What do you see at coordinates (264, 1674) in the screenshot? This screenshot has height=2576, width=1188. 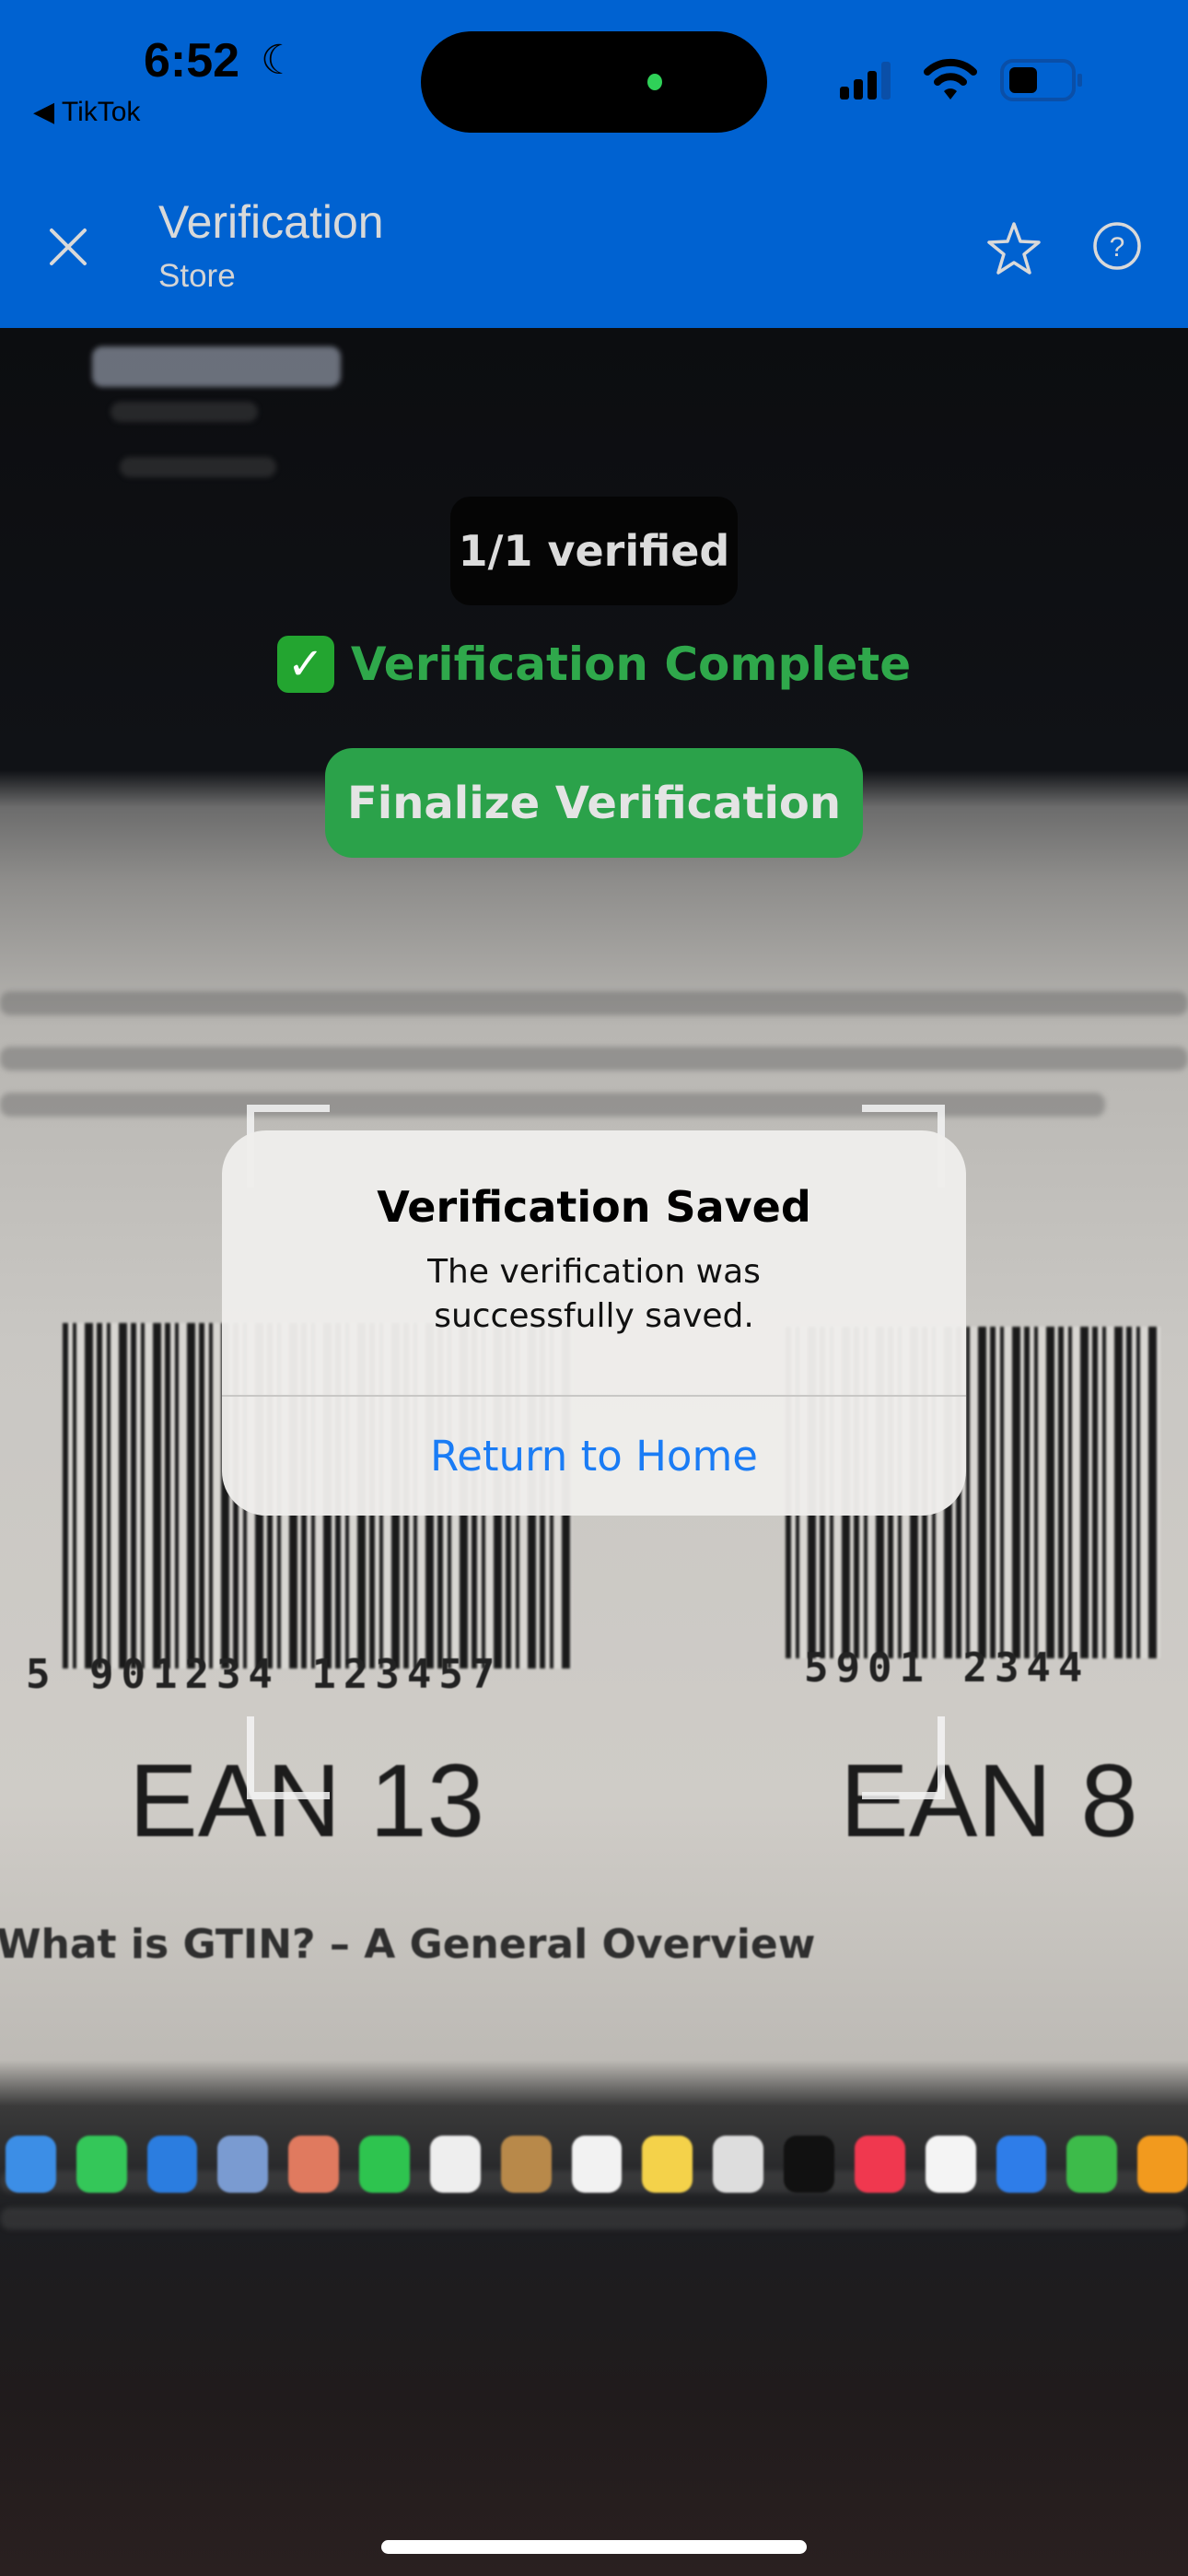 I see `barcode-digits: 5 901234 123457` at bounding box center [264, 1674].